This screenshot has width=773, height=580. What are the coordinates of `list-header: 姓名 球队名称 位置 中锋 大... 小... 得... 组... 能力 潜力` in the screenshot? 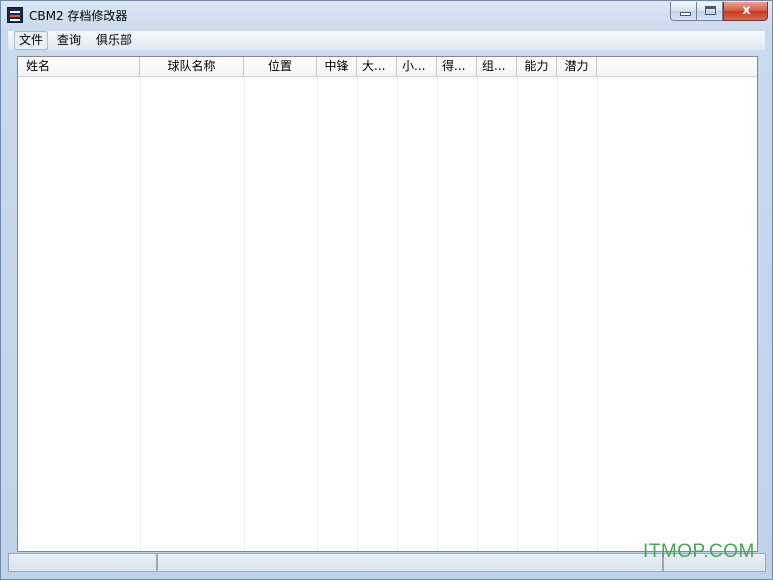 It's located at (387, 67).